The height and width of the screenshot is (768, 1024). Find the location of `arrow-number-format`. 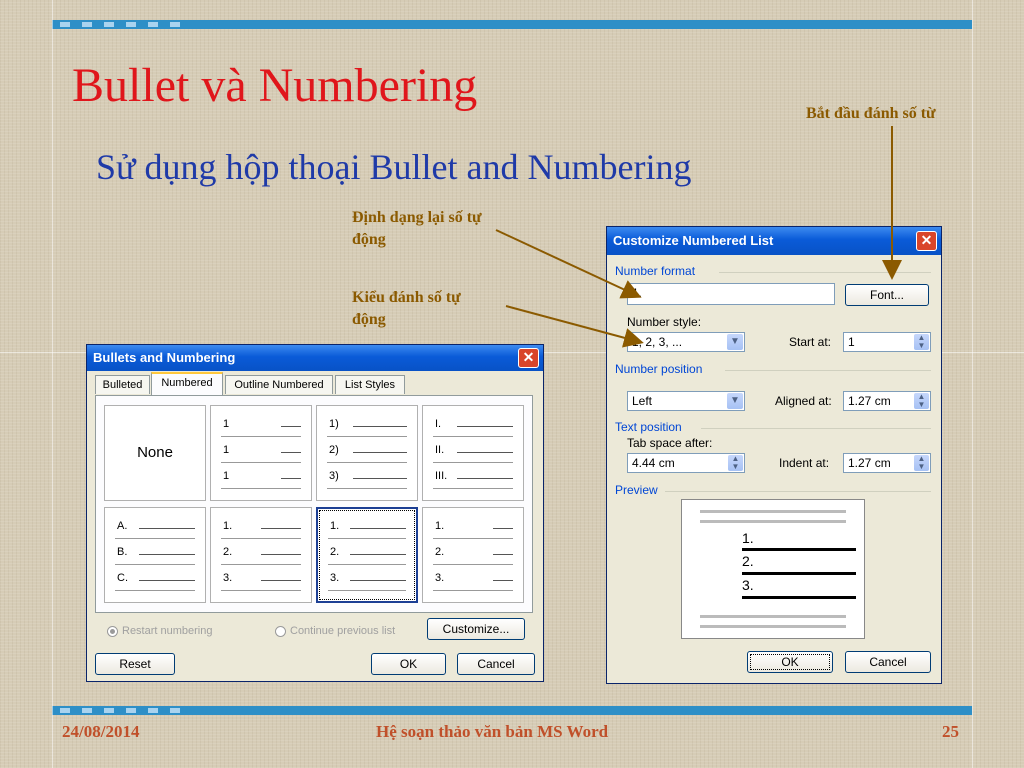

arrow-number-format is located at coordinates (568, 264).